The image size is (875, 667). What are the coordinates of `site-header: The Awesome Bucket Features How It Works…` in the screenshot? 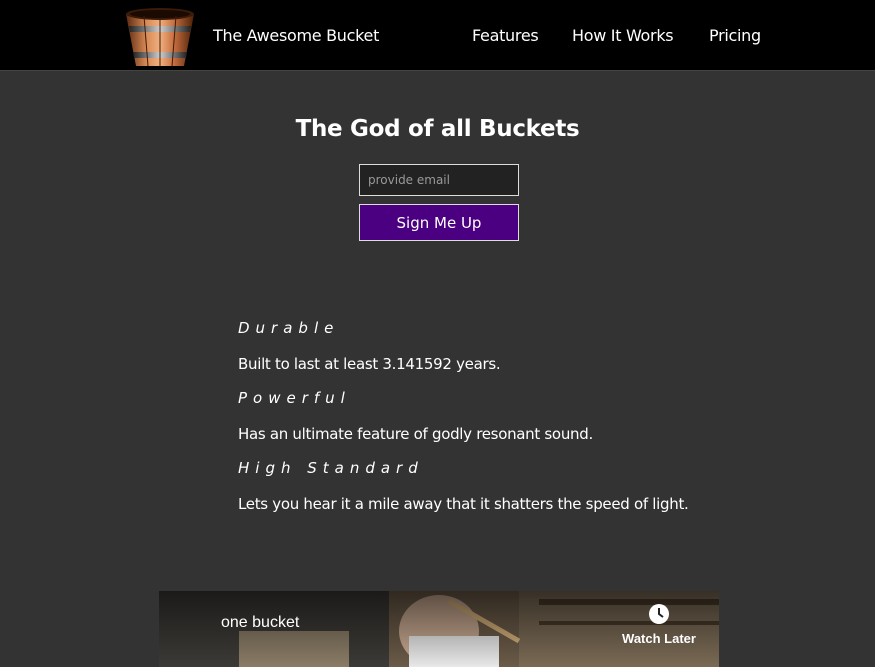 It's located at (437, 35).